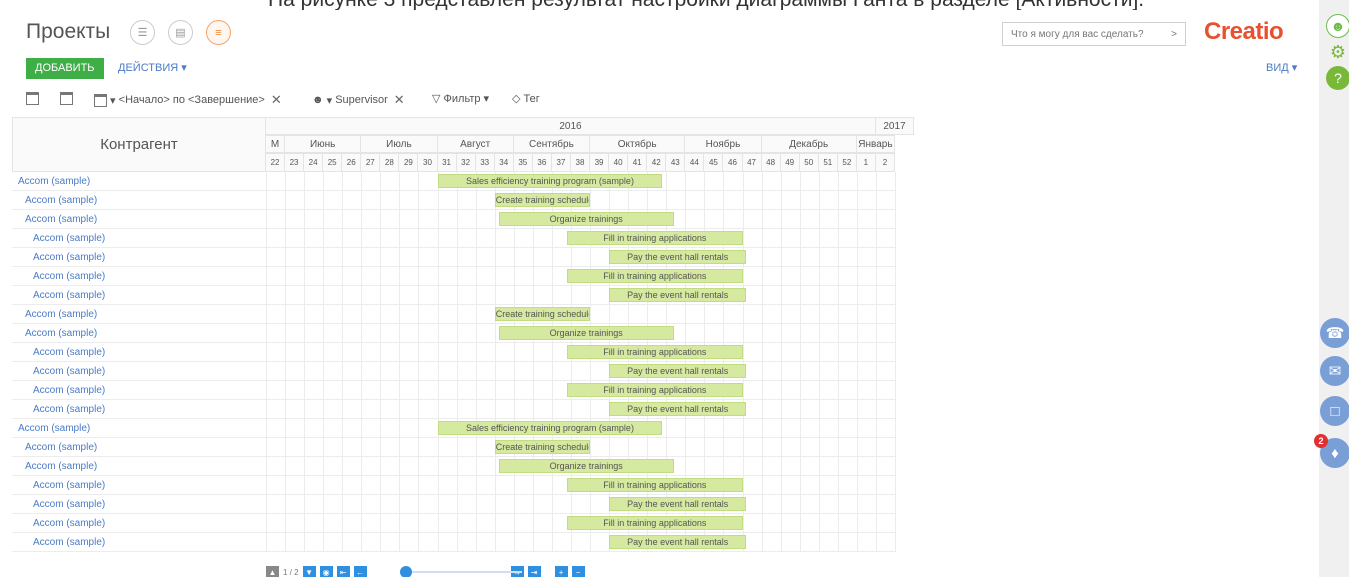  What do you see at coordinates (323, 144) in the screenshot?
I see `month-header: Июнь` at bounding box center [323, 144].